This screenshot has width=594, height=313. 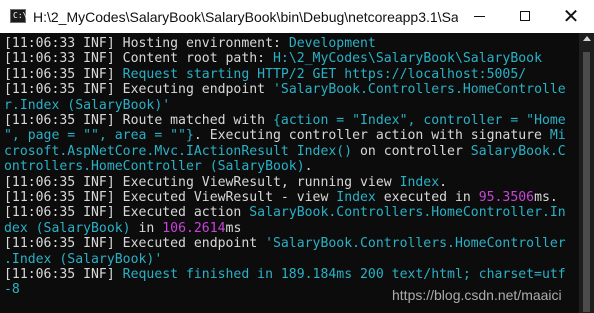 I want to click on console-line: dex (SalaryBook) in 106.2614ms, so click(x=122, y=228).